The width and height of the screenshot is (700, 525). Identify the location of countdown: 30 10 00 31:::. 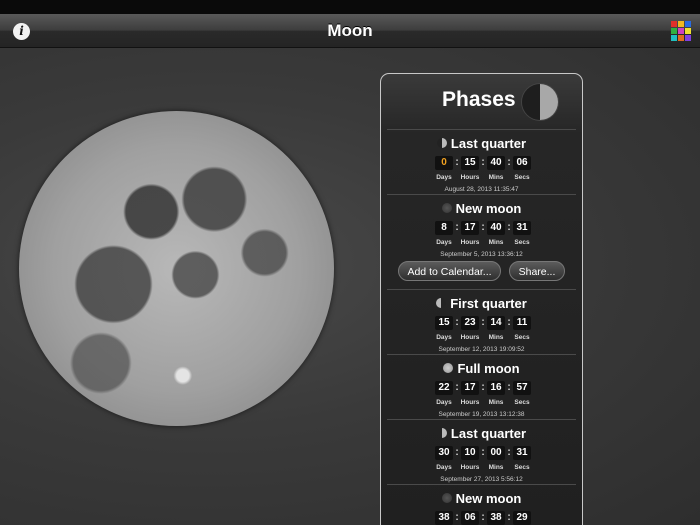
(483, 453).